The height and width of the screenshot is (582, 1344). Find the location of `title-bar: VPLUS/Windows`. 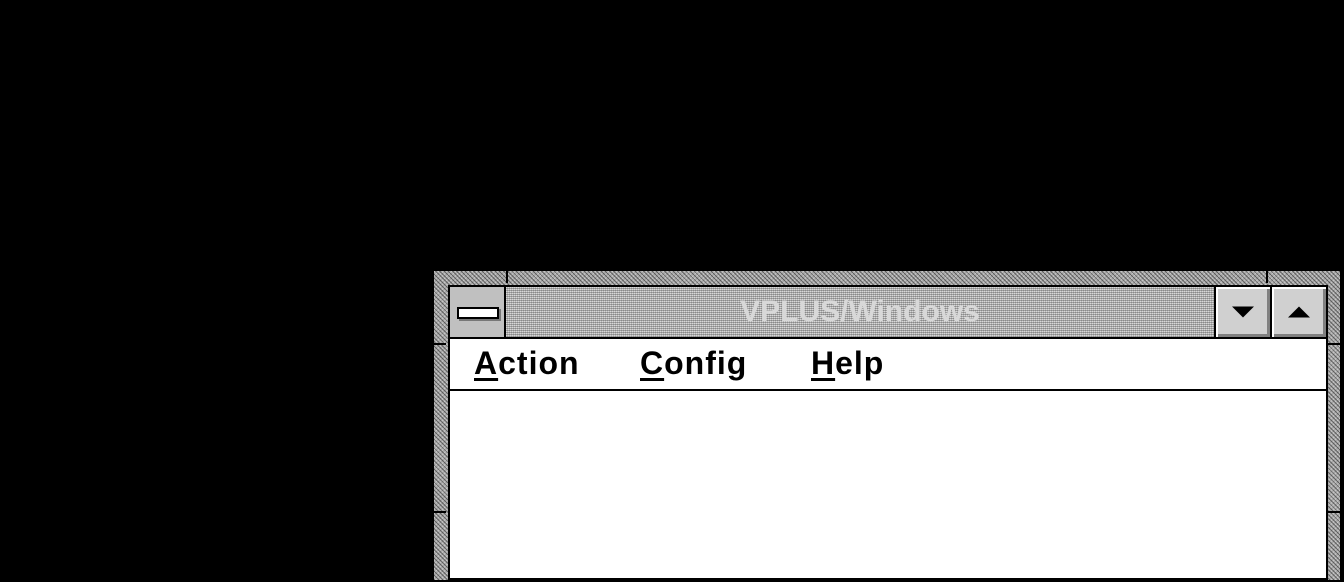

title-bar: VPLUS/Windows is located at coordinates (888, 313).